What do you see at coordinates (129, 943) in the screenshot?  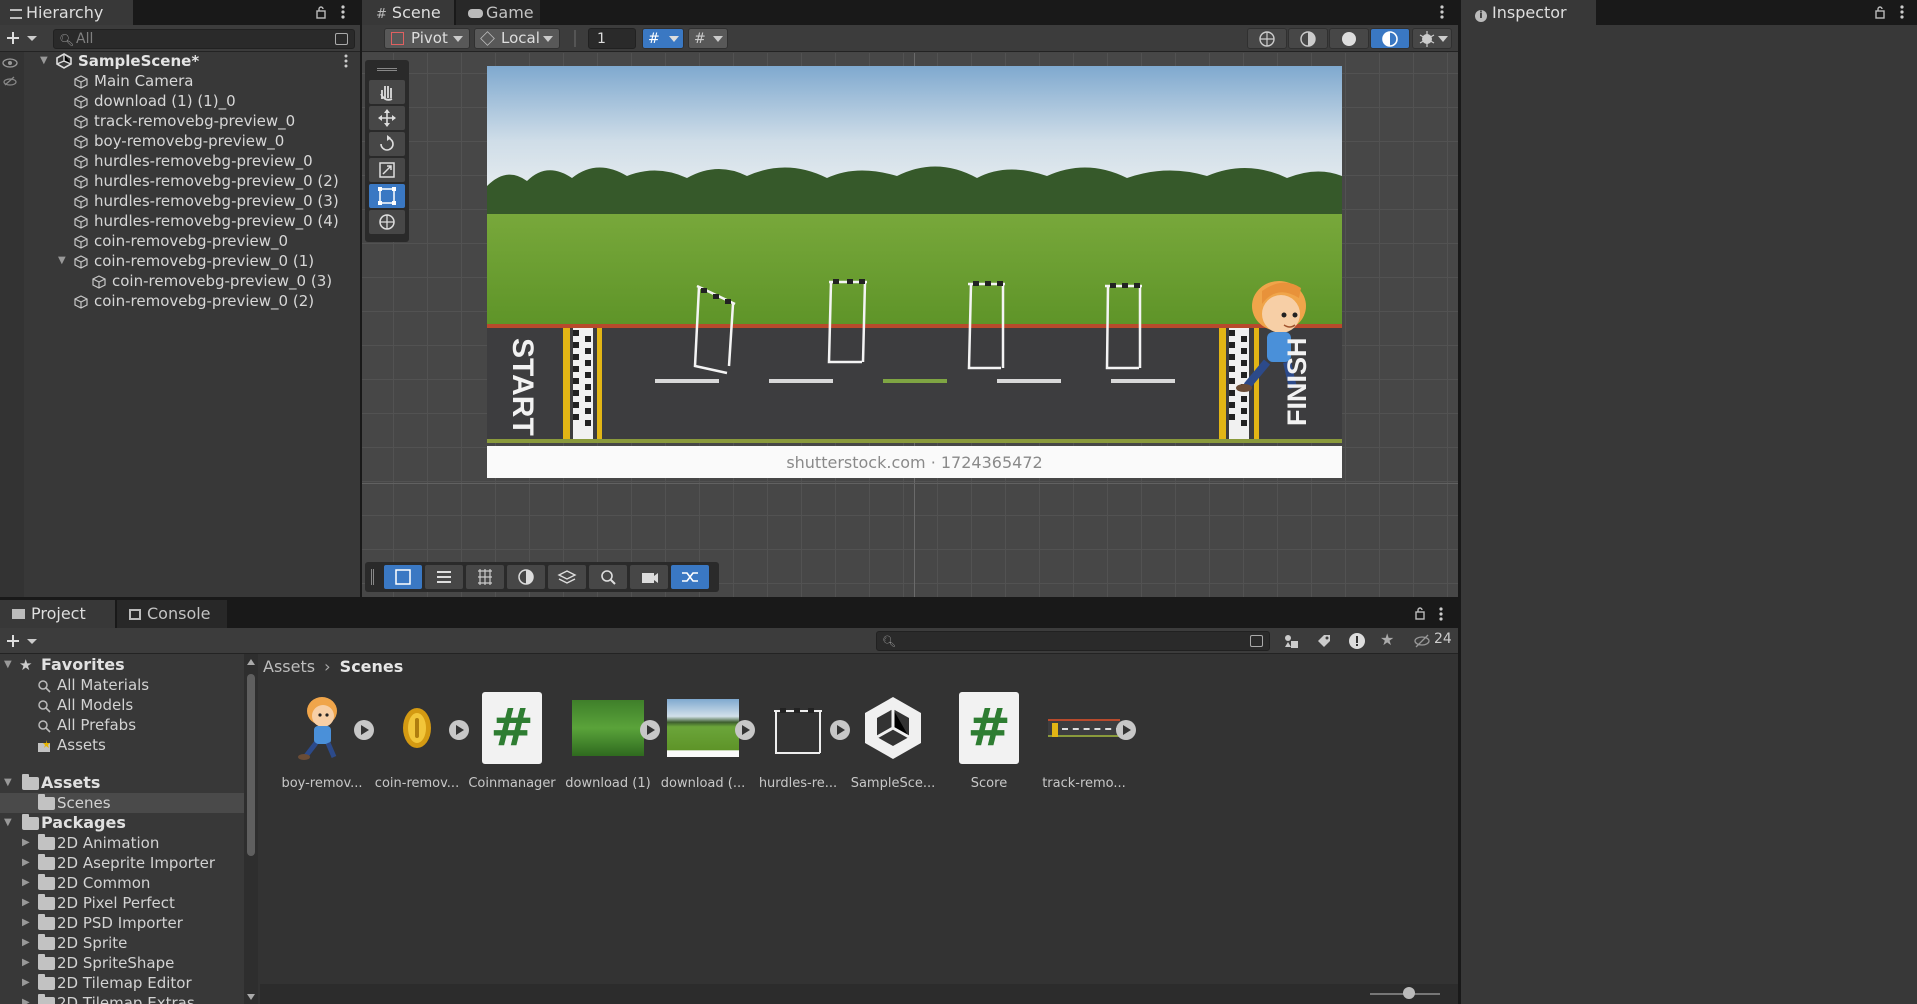 I see `package-folder-row: ▶ 2D Sprite` at bounding box center [129, 943].